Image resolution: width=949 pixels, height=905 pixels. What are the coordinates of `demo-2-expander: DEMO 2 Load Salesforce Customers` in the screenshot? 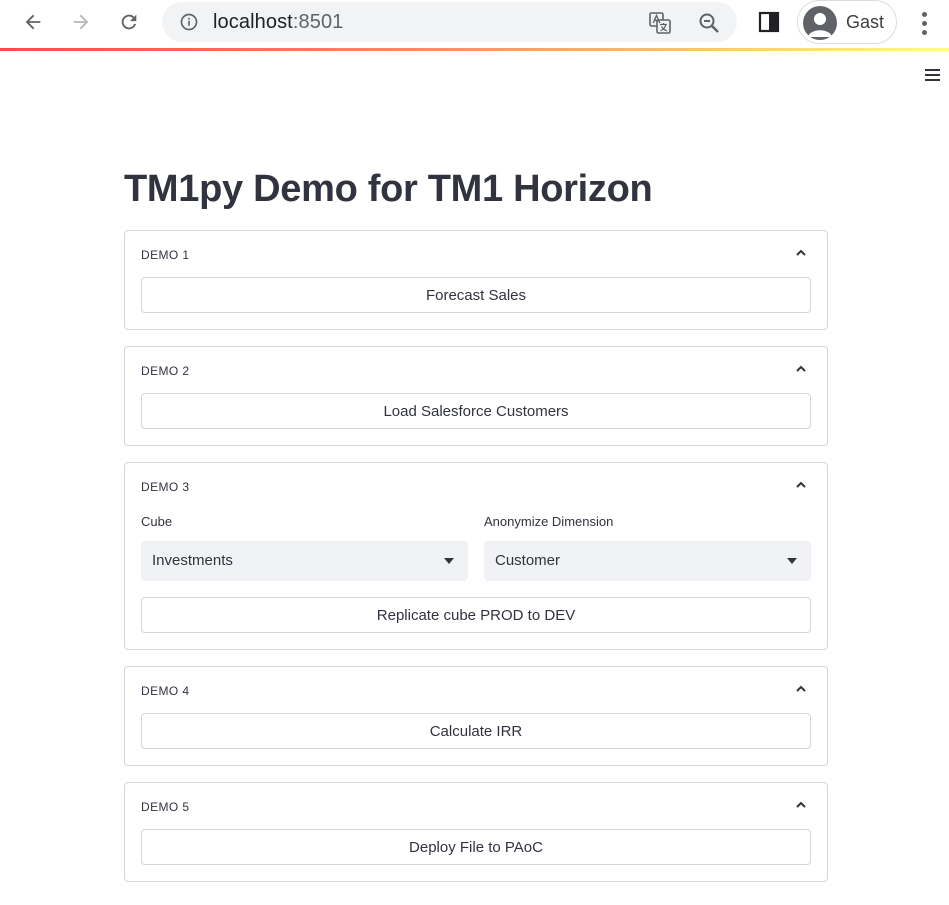 It's located at (476, 396).